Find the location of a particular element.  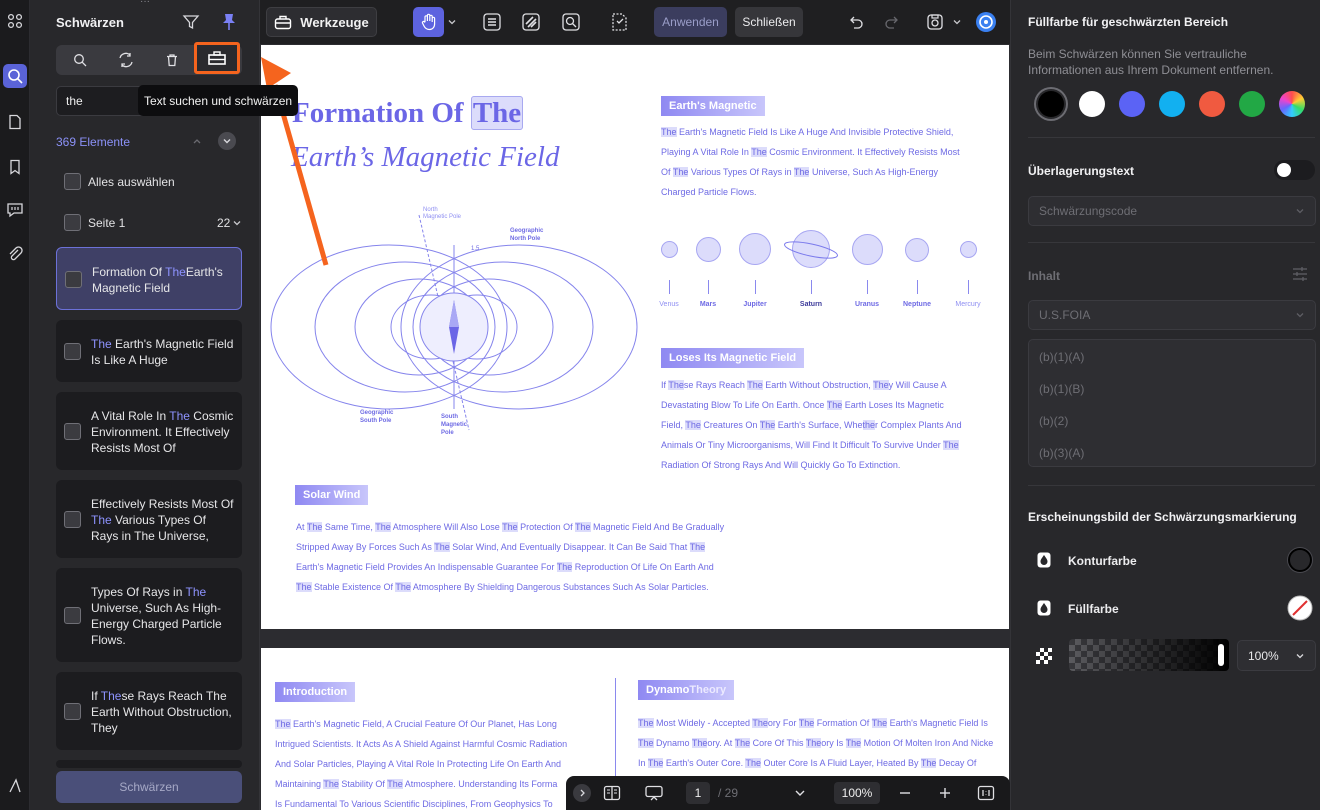

panel-title: Schwärzen is located at coordinates (90, 22).